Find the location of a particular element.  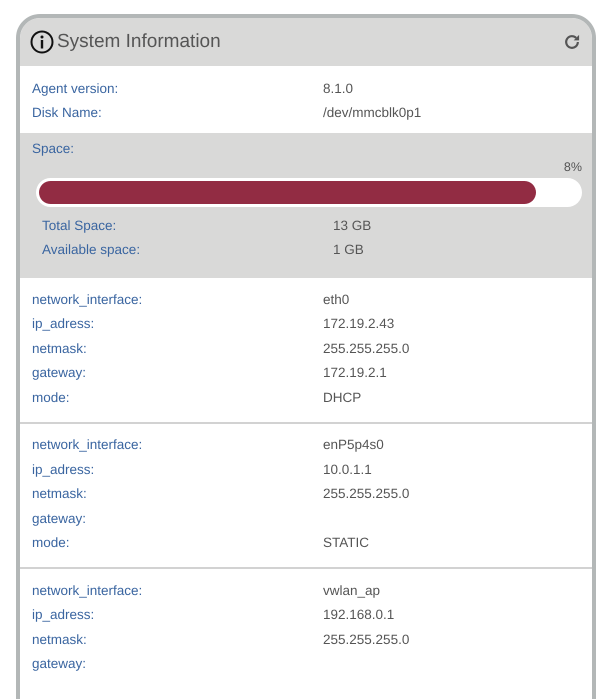

field-value: vwlan_ap is located at coordinates (351, 590).